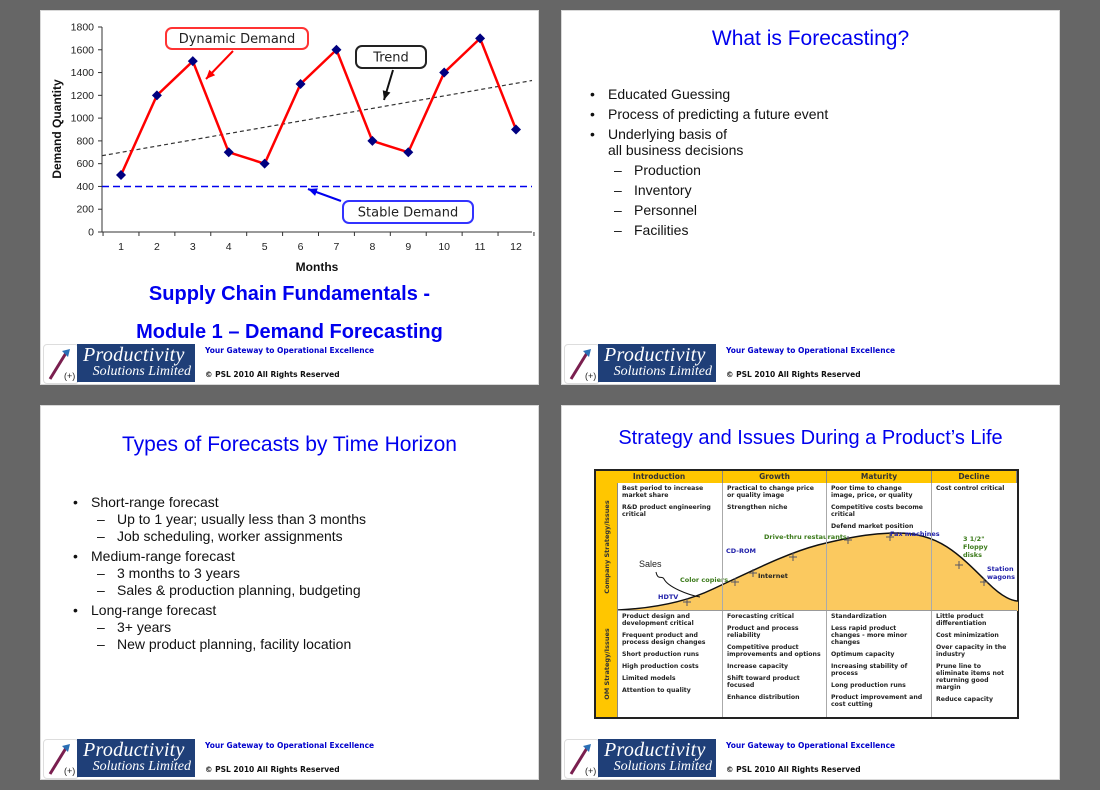 This screenshot has width=1100, height=790. I want to click on section-divider, so click(817, 610).